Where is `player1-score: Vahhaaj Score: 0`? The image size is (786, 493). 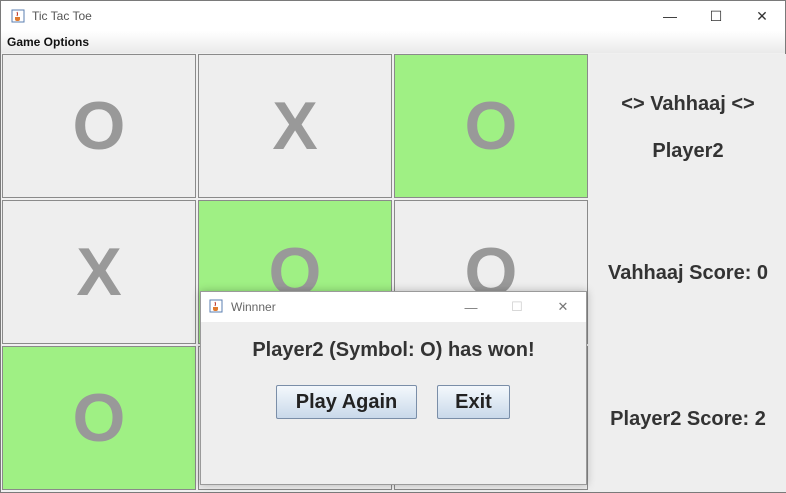
player1-score: Vahhaaj Score: 0 is located at coordinates (688, 273).